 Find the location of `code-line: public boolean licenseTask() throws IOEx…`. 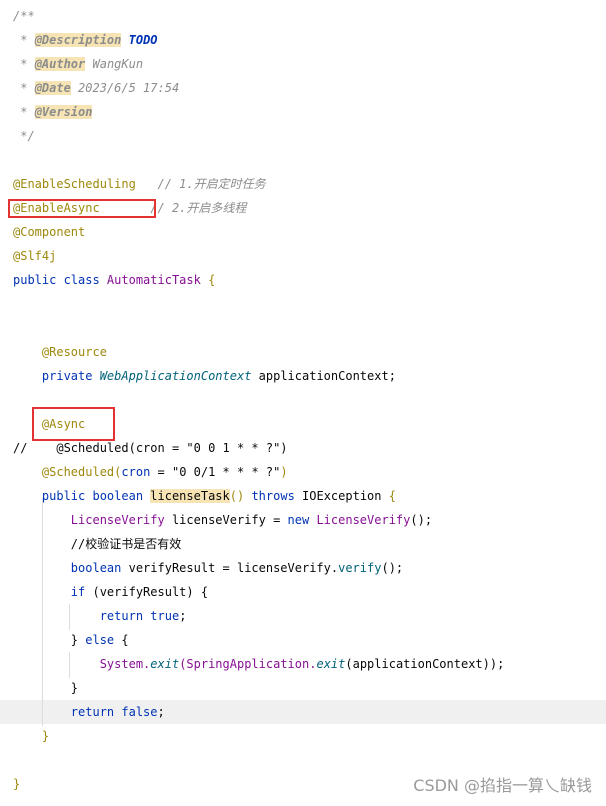

code-line: public boolean licenseTask() throws IOEx… is located at coordinates (303, 496).